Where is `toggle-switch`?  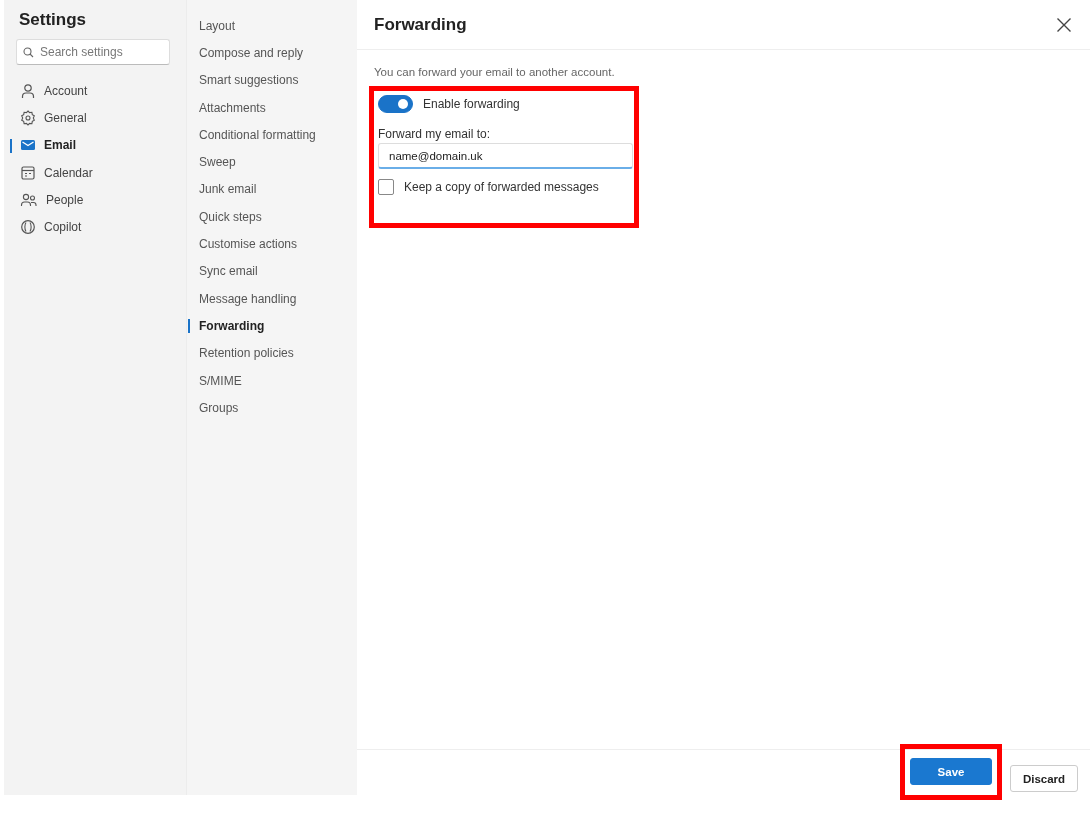 toggle-switch is located at coordinates (395, 104).